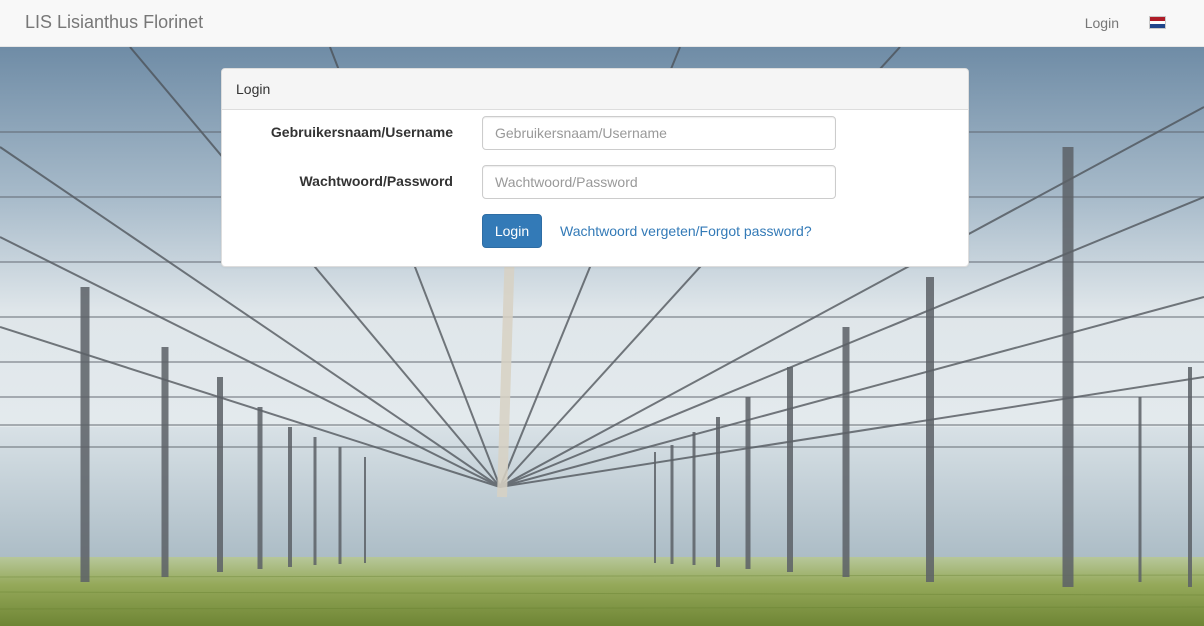  What do you see at coordinates (512, 231) in the screenshot?
I see `login-button: Login` at bounding box center [512, 231].